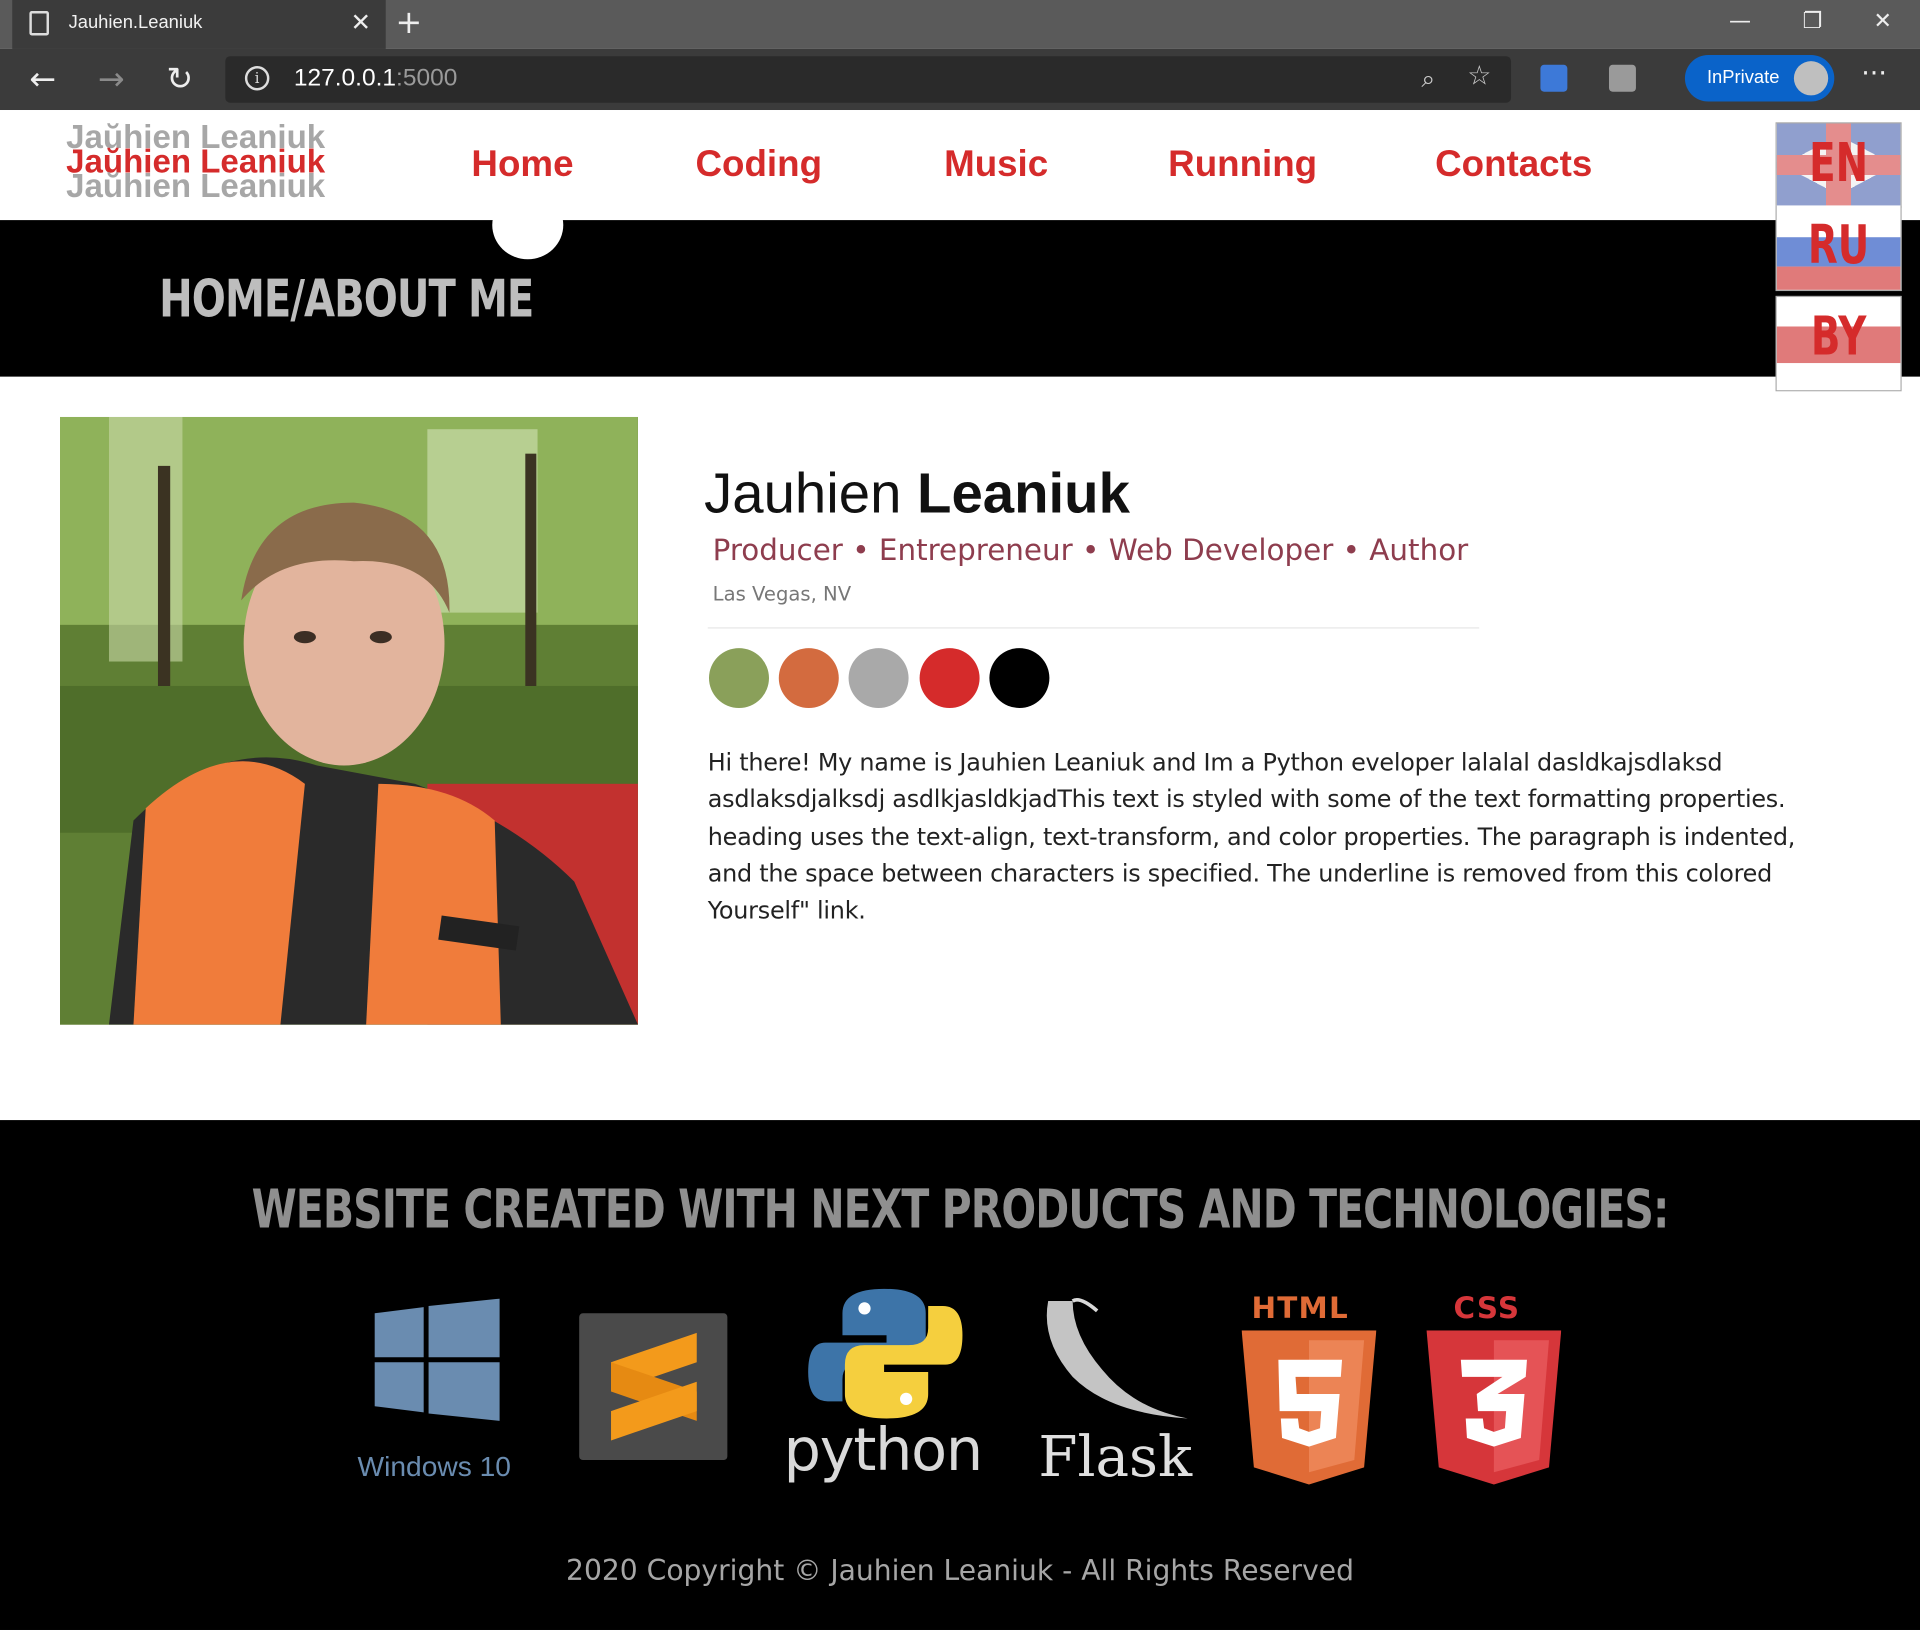 This screenshot has height=1630, width=1920. What do you see at coordinates (257, 78) in the screenshot?
I see `site-info-icon: i` at bounding box center [257, 78].